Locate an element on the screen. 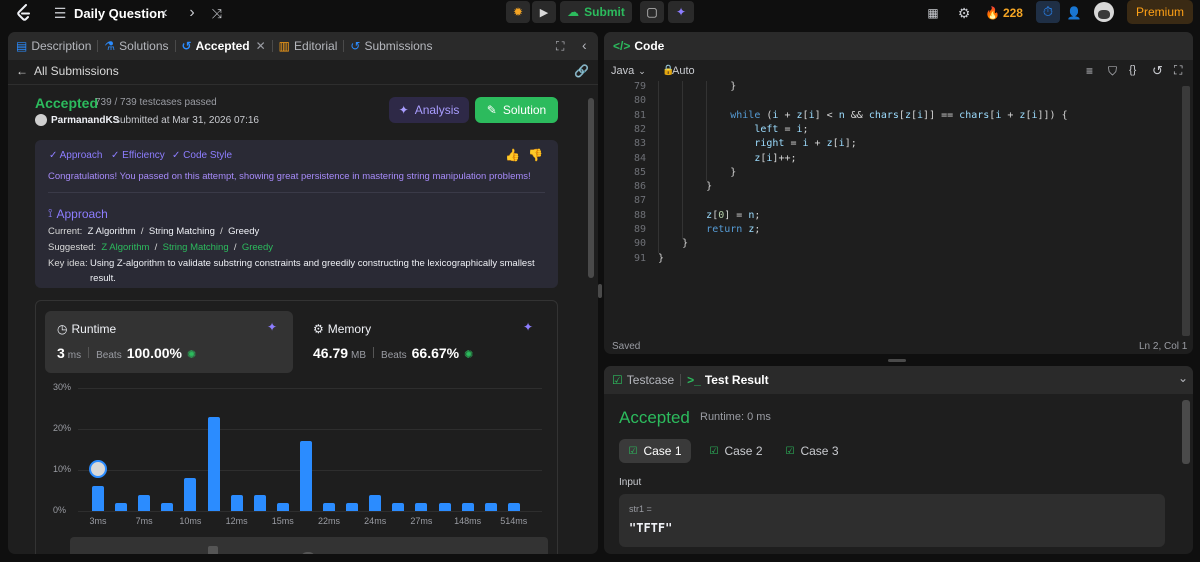 This screenshot has height=562, width=1200. add-friend-icon: 👤 is located at coordinates (1074, 13).